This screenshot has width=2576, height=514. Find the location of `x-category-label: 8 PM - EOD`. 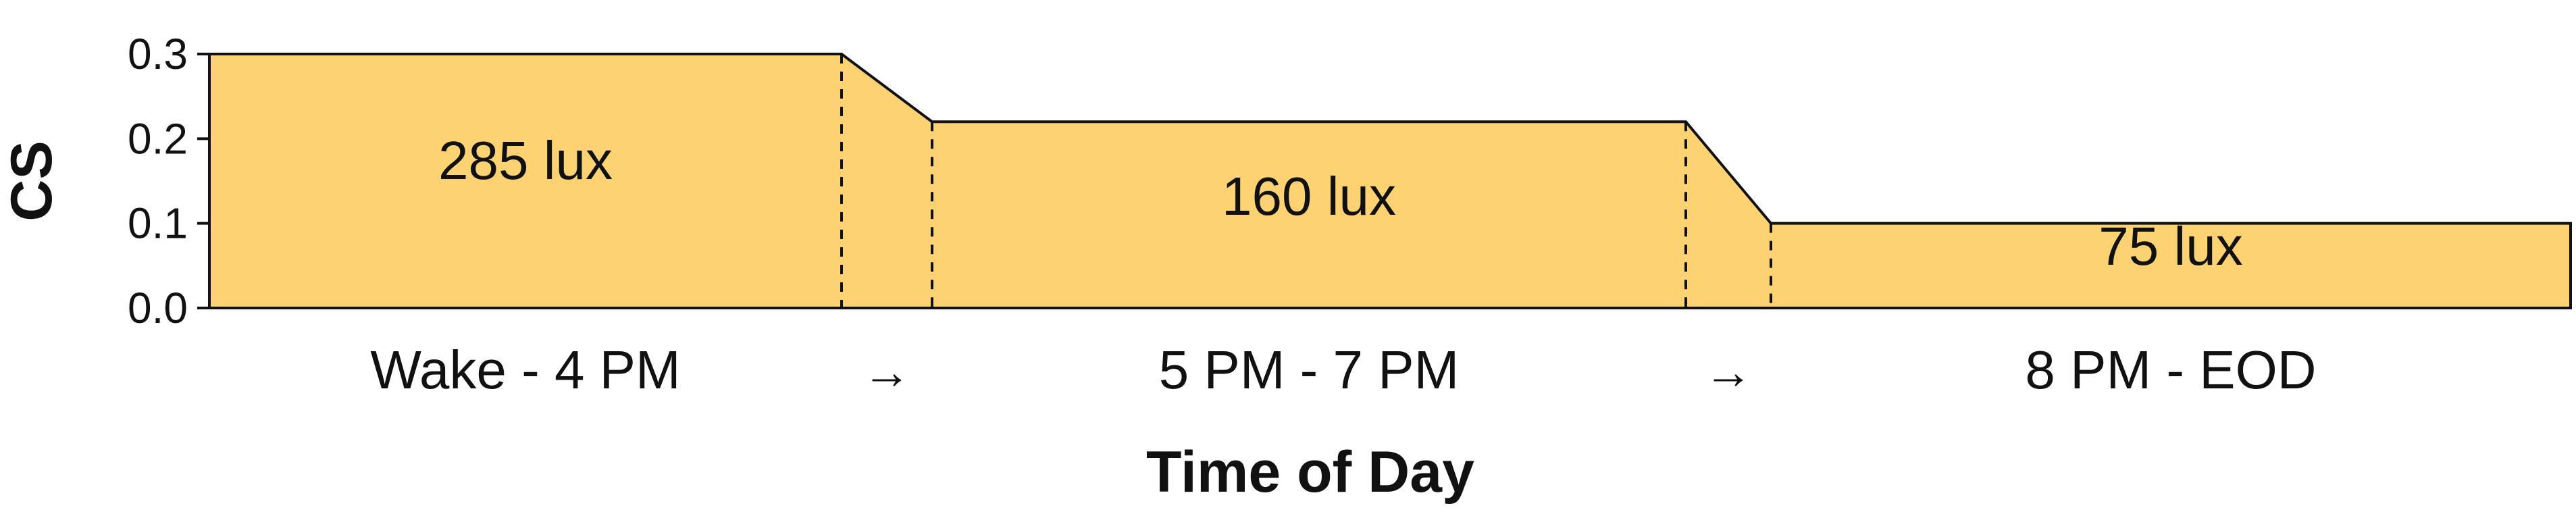

x-category-label: 8 PM - EOD is located at coordinates (2170, 370).